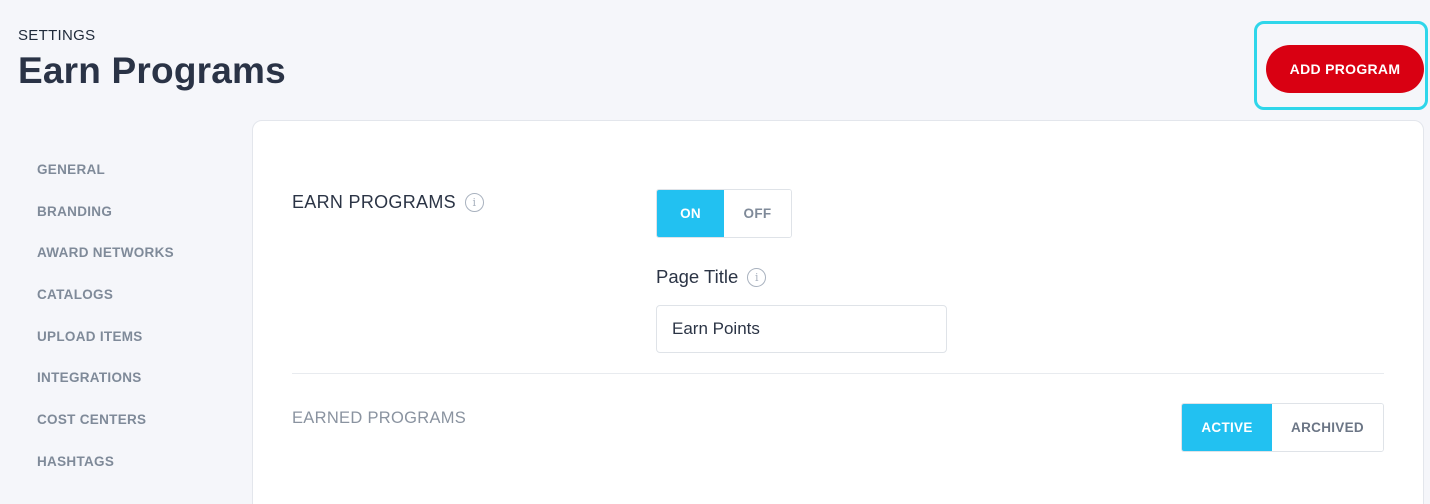  Describe the element at coordinates (137, 431) in the screenshot. I see `sidebar-item-cost-centers: COST CENTERS` at that location.